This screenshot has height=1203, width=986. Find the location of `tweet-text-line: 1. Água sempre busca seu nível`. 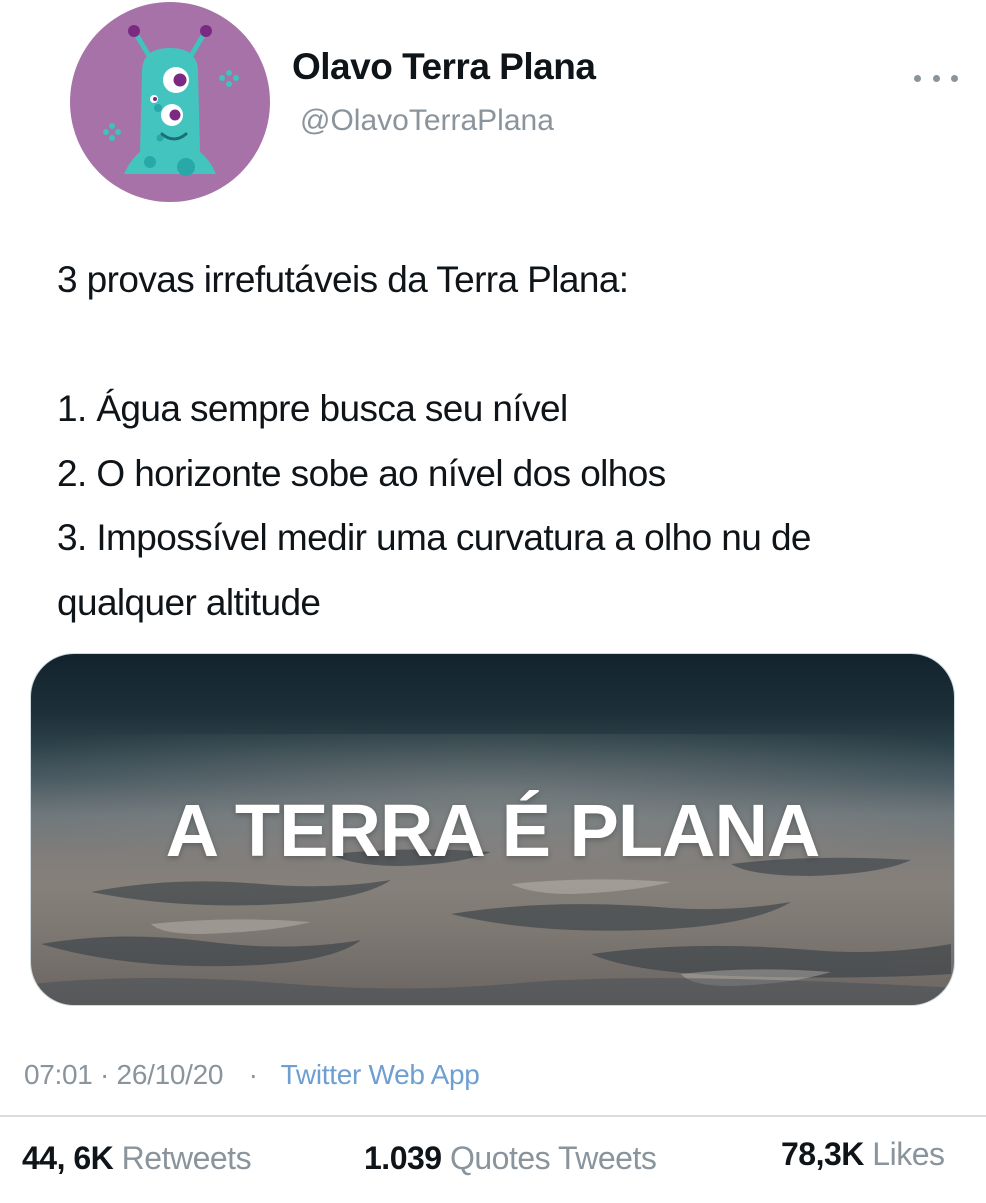

tweet-text-line: 1. Água sempre busca seu nível is located at coordinates (312, 408).